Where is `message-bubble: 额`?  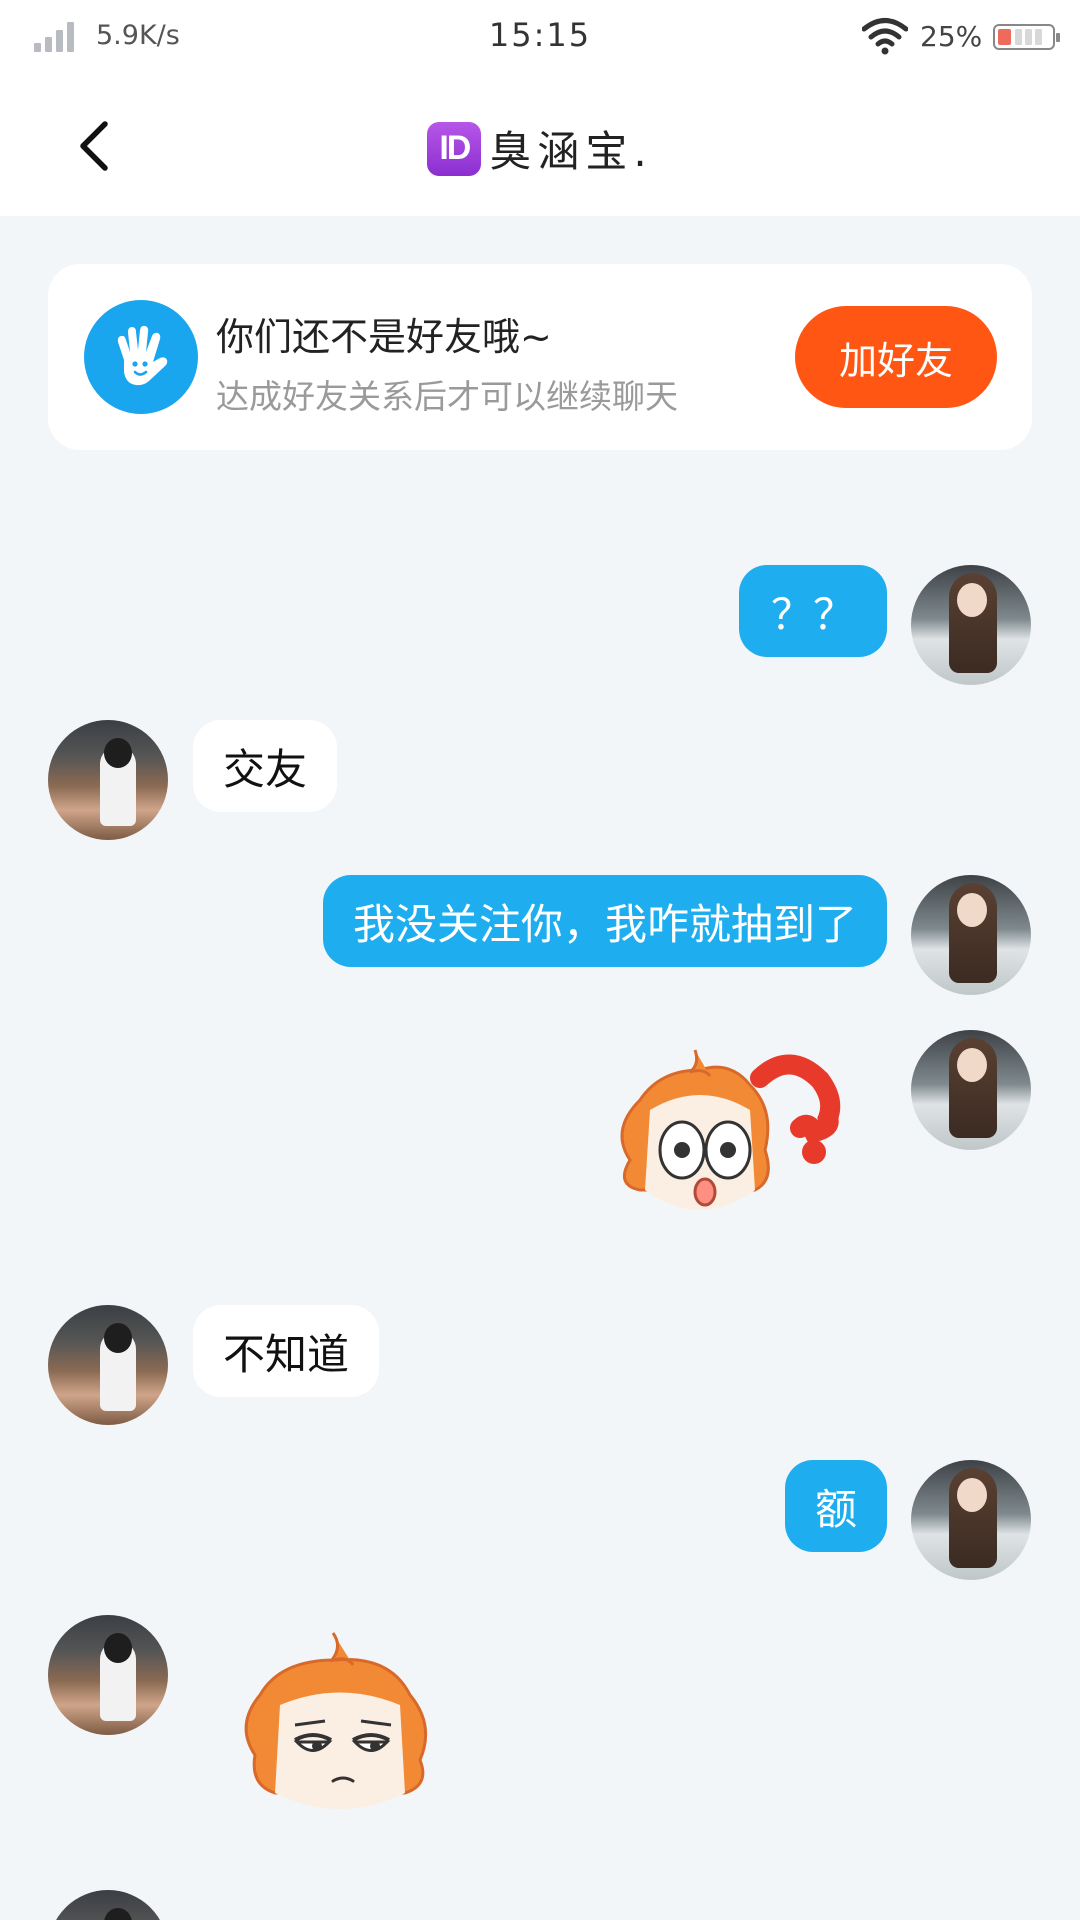
message-bubble: 额 is located at coordinates (835, 1506).